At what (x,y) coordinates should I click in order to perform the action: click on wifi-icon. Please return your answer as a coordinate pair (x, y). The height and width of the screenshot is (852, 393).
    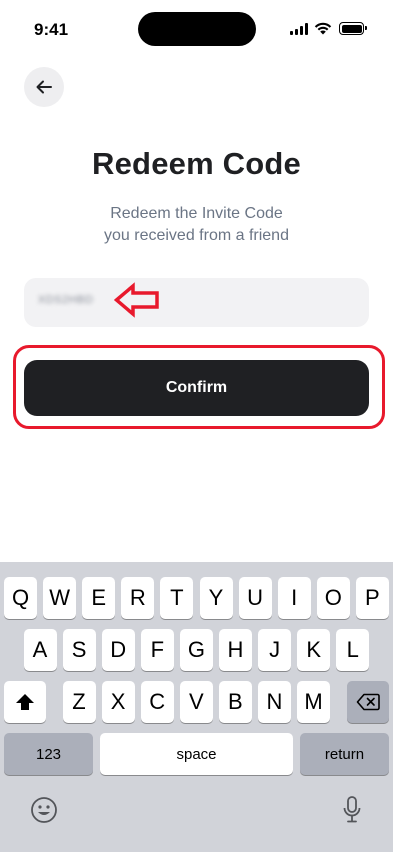
    Looking at the image, I should click on (323, 28).